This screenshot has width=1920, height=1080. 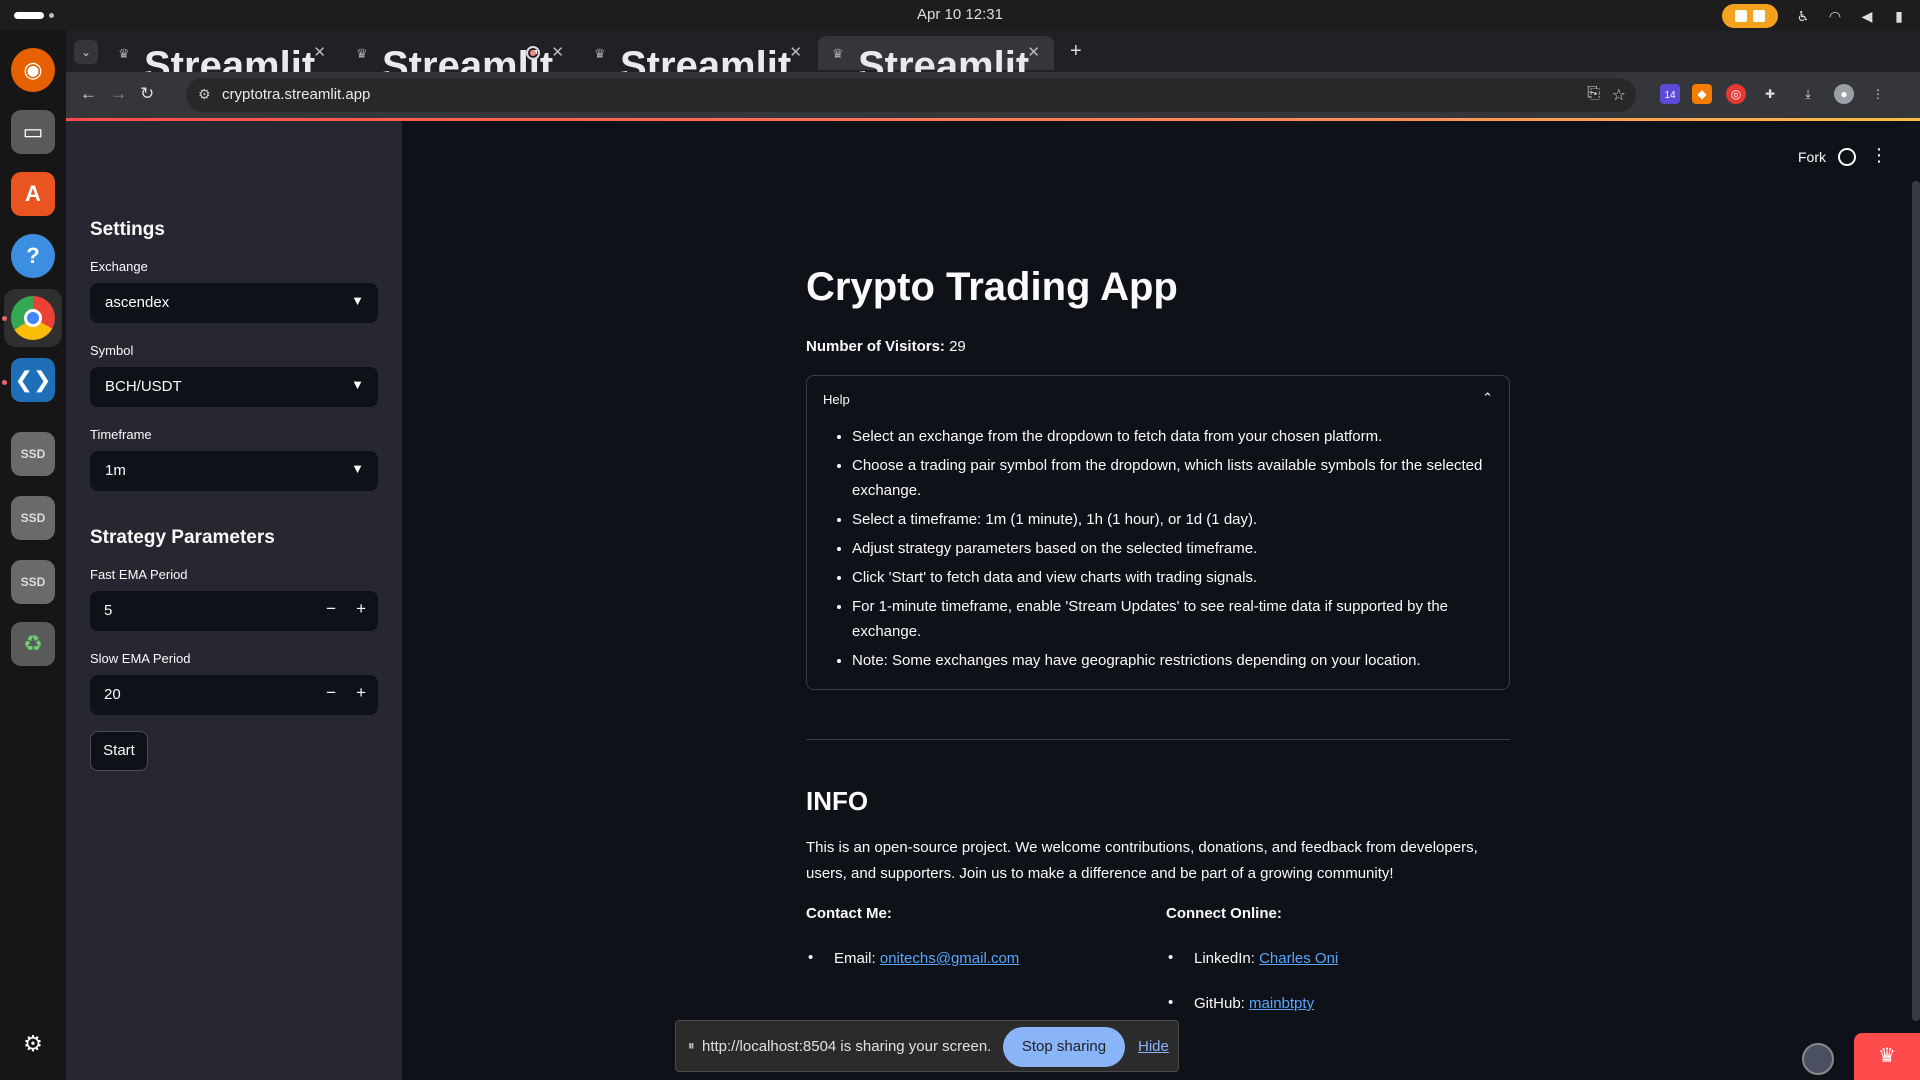 I want to click on profile-avatar: ●, so click(x=1844, y=94).